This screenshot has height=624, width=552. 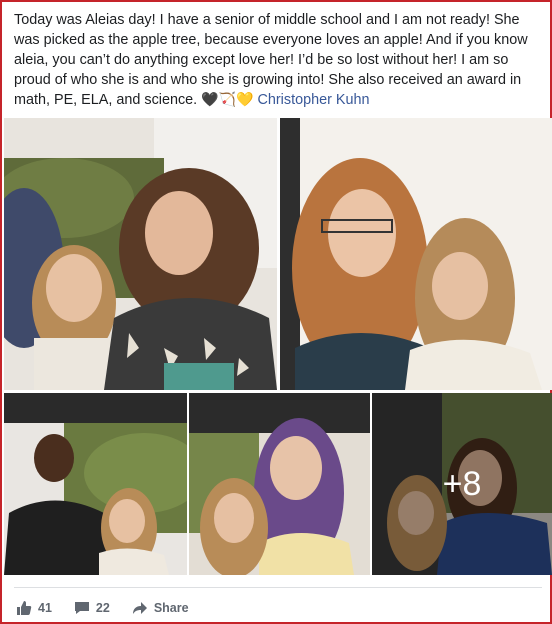 What do you see at coordinates (92, 608) in the screenshot?
I see `comment-button: 22` at bounding box center [92, 608].